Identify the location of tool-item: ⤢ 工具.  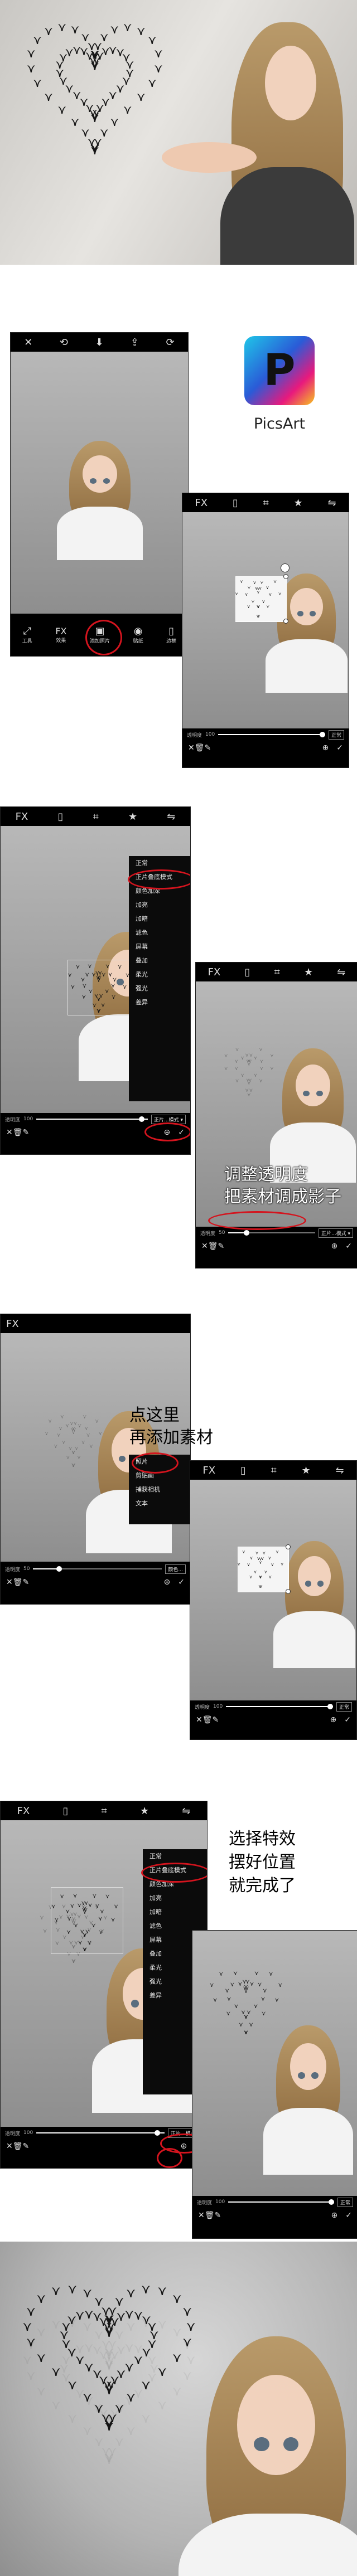
(27, 635).